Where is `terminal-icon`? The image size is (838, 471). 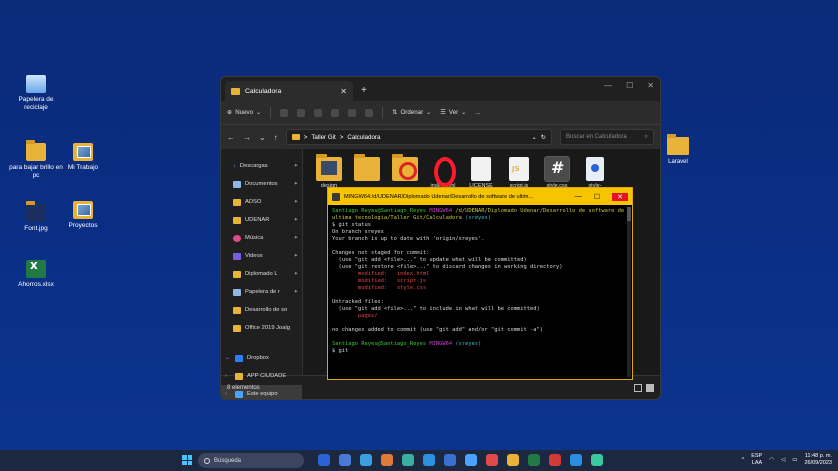
terminal-icon is located at coordinates (336, 196).